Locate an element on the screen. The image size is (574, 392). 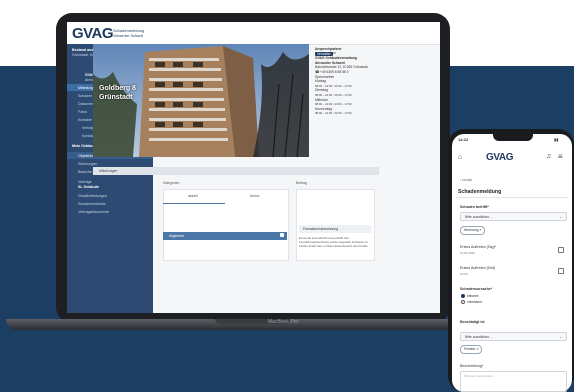
categories-panel is located at coordinates (226, 225).